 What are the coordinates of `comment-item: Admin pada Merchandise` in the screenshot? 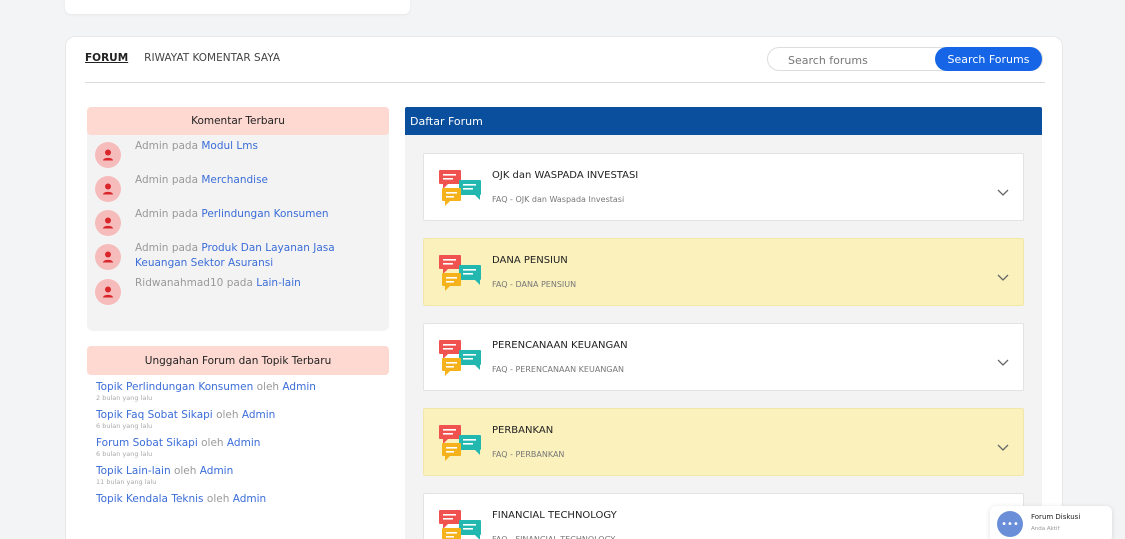 It's located at (238, 187).